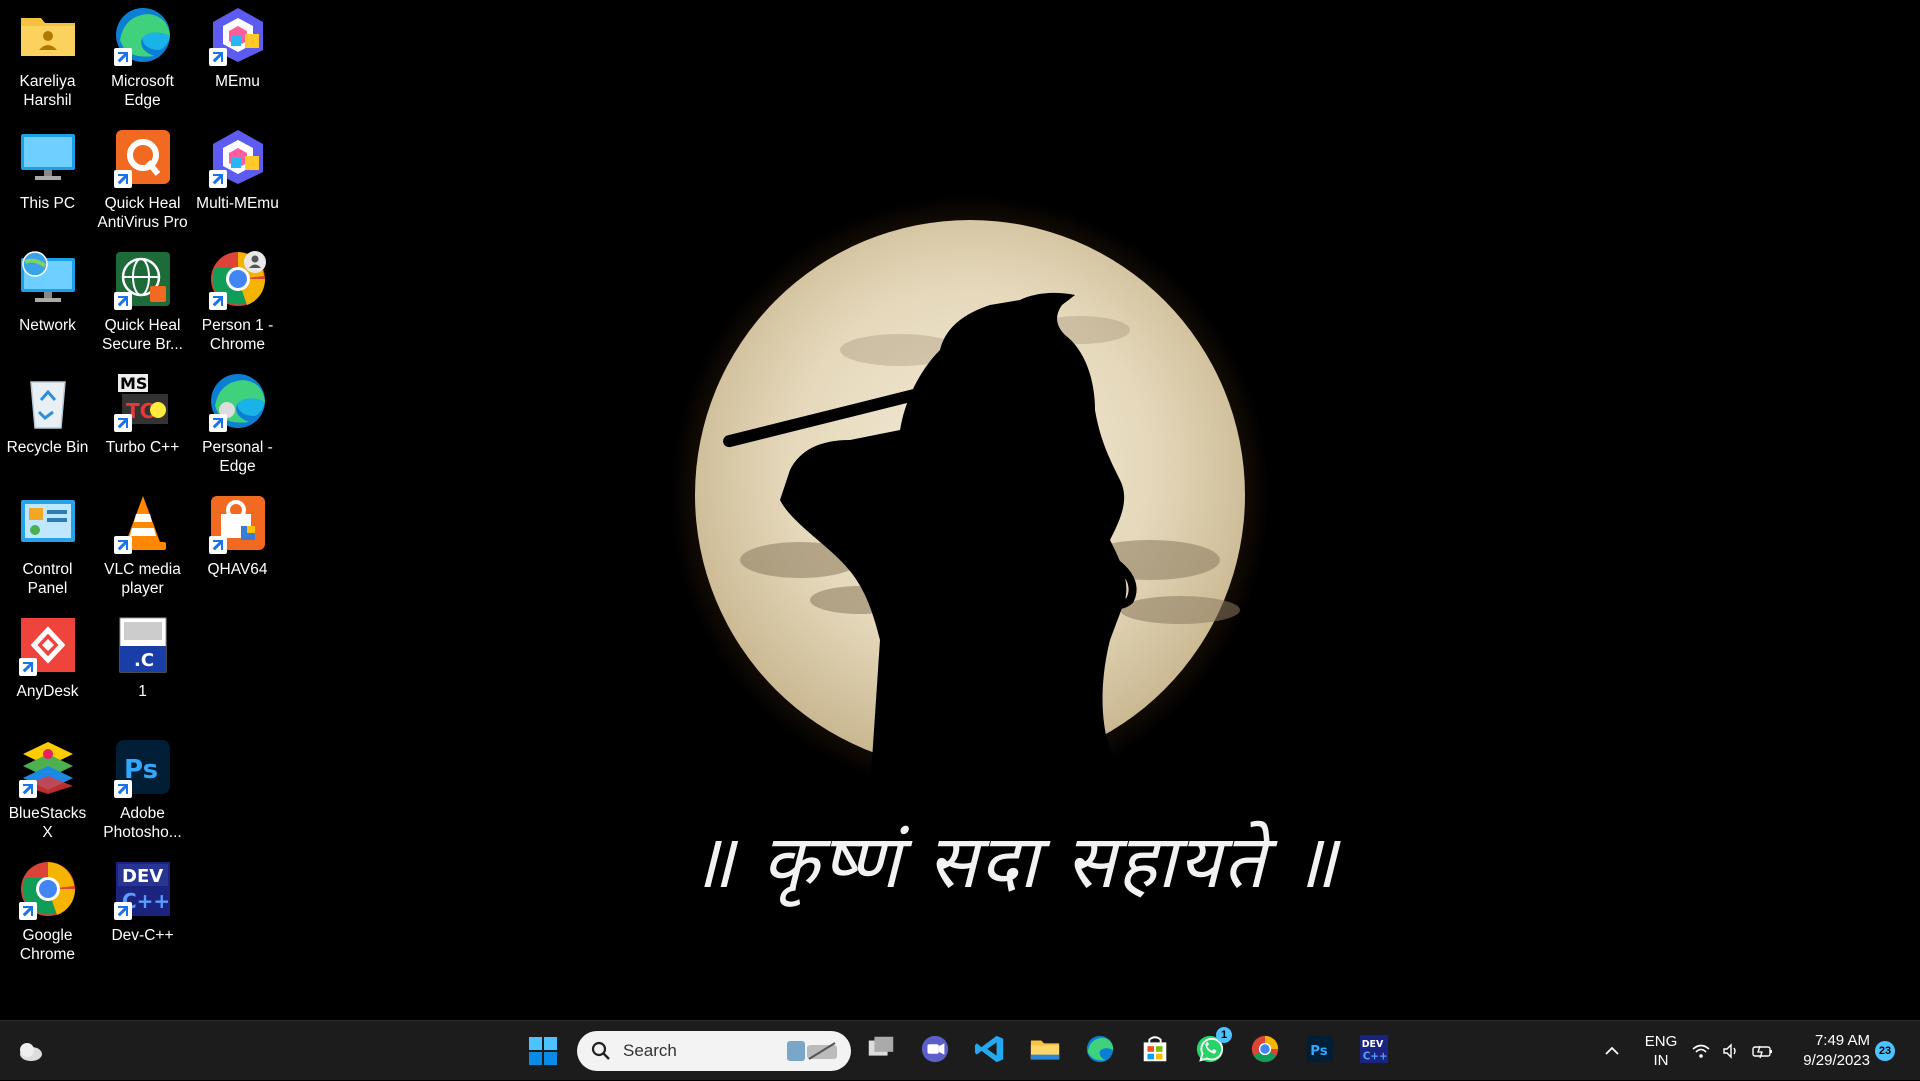 The image size is (1920, 1081). What do you see at coordinates (142, 213) in the screenshot?
I see `desktop-icon-label: Quick Heal AntiVirus Pro` at bounding box center [142, 213].